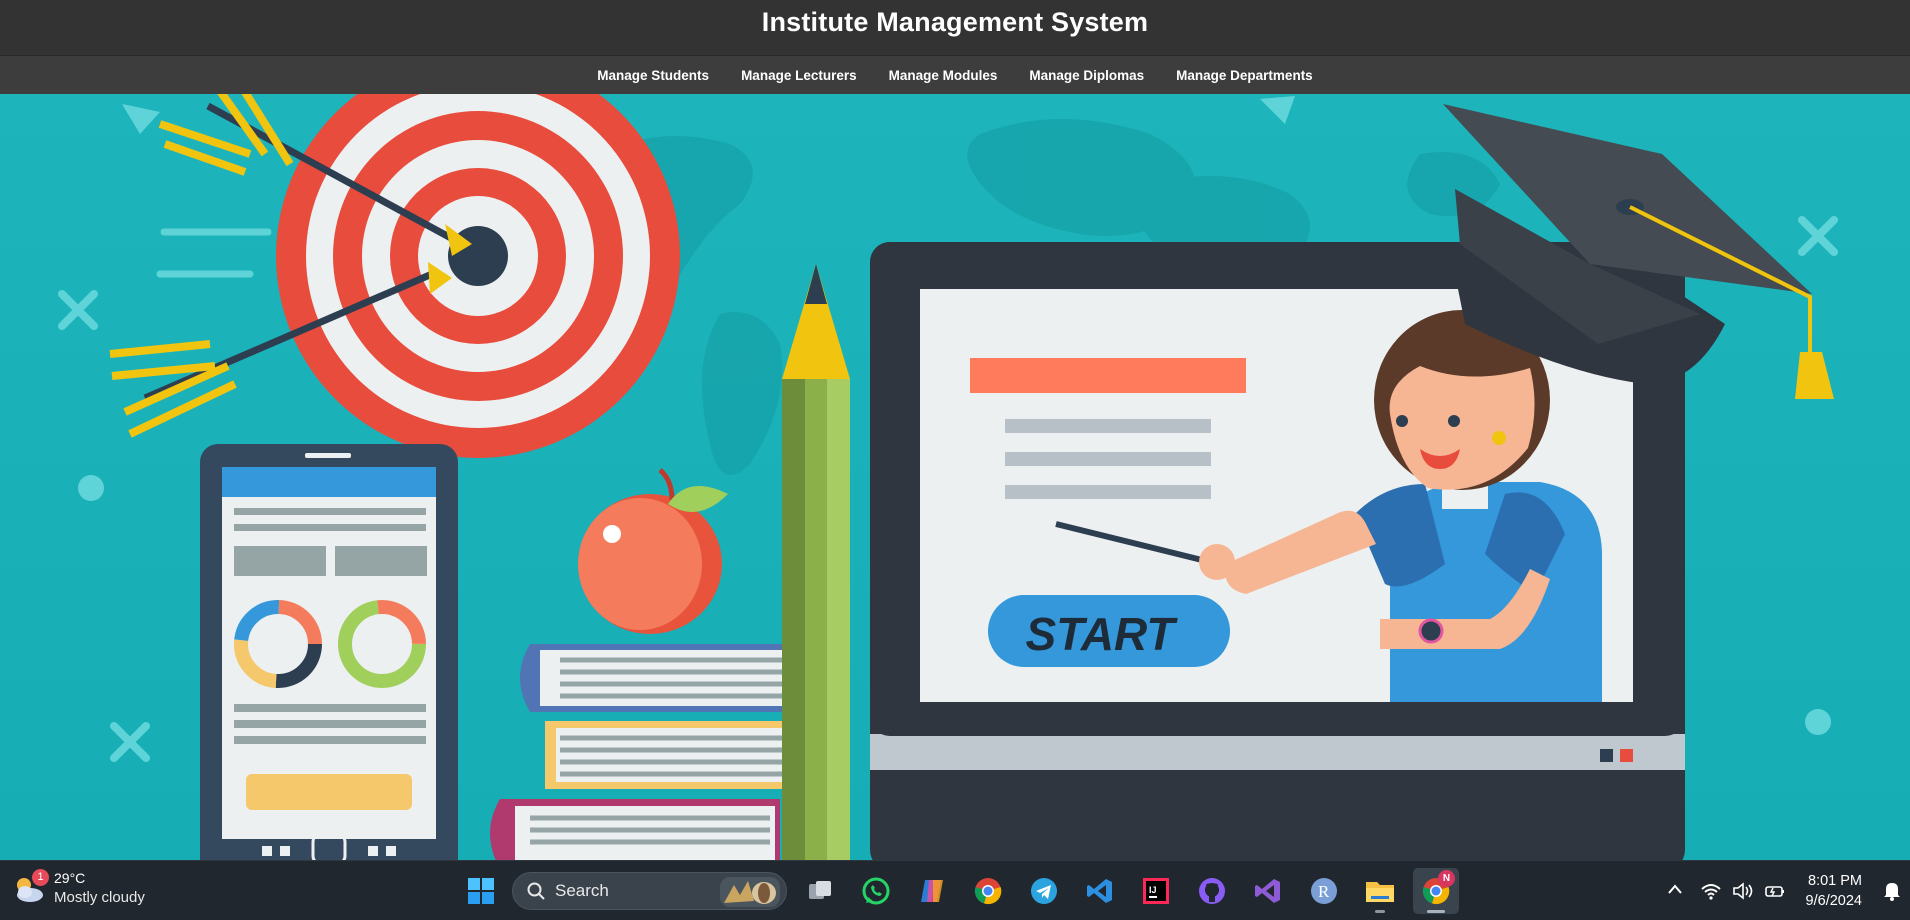  I want to click on visual-studio-icon, so click(1268, 891).